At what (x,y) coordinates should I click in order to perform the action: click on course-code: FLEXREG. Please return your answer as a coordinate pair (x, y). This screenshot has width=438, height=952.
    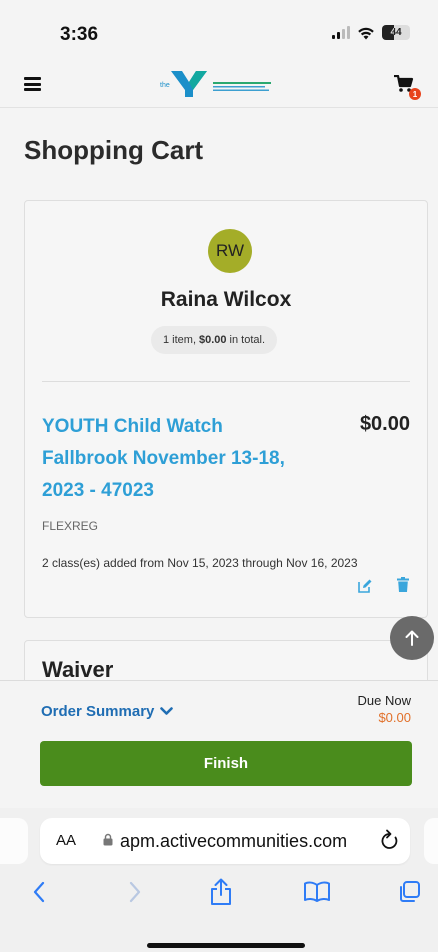
    Looking at the image, I should click on (70, 526).